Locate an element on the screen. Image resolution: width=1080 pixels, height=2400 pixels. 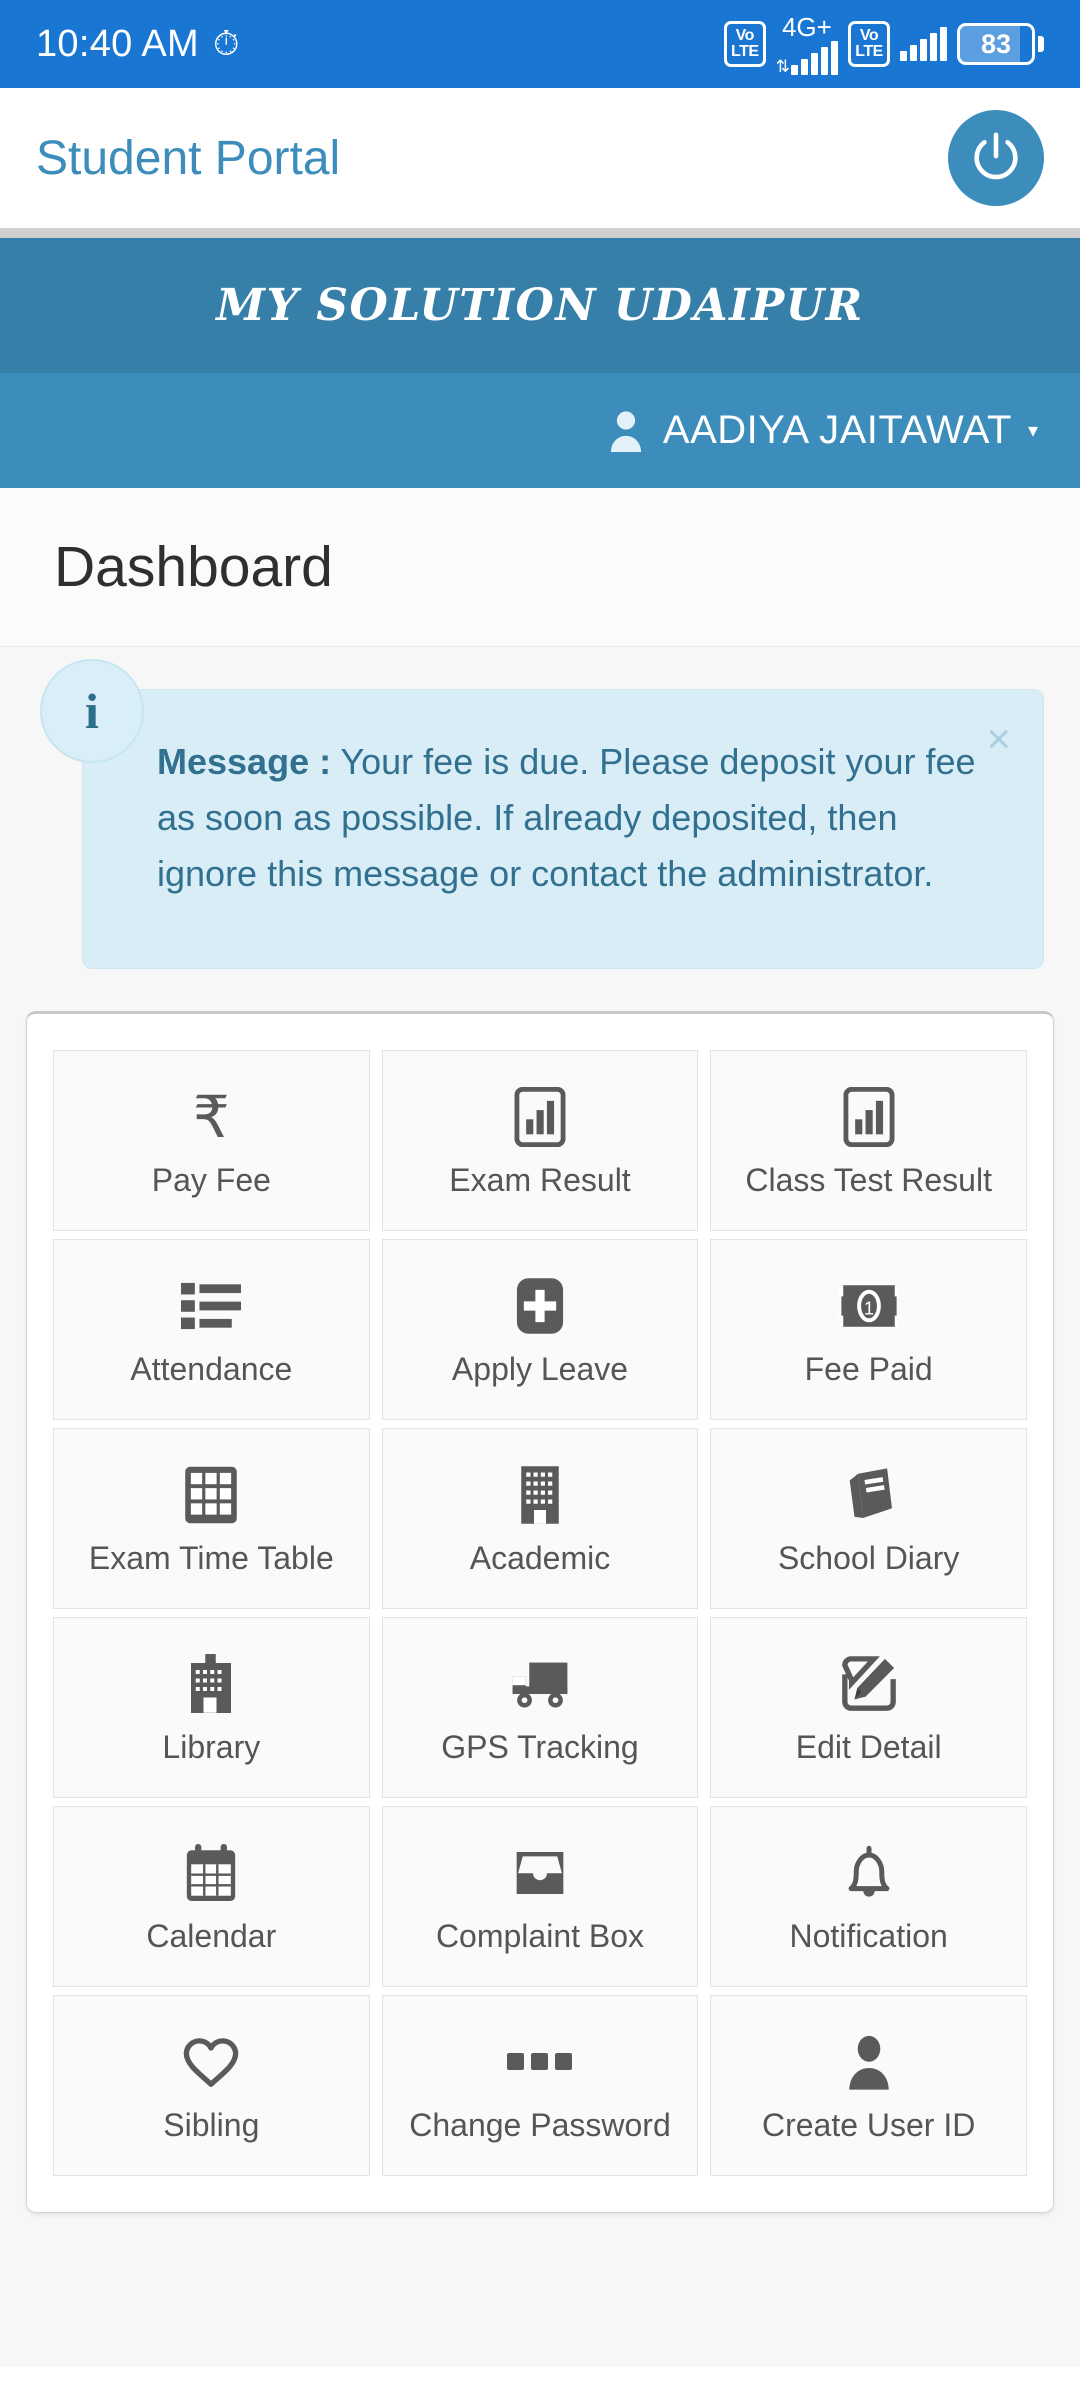
network-indicator-sim1: 4G+ ⇅ is located at coordinates (807, 44).